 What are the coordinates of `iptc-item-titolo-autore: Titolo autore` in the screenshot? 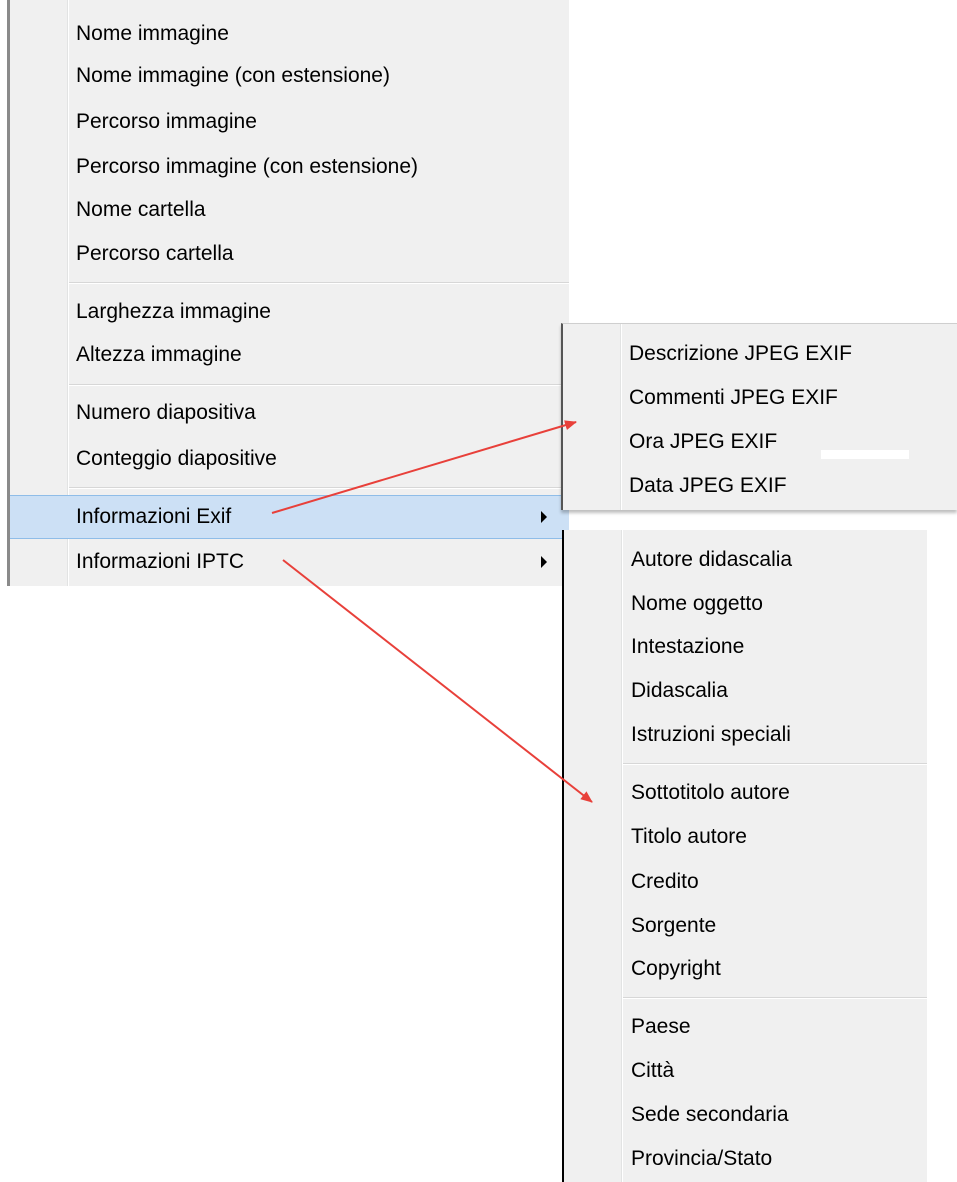 It's located at (745, 837).